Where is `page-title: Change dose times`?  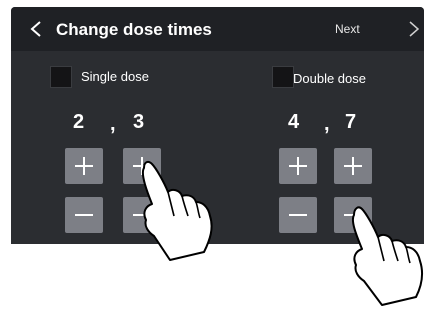
page-title: Change dose times is located at coordinates (134, 29).